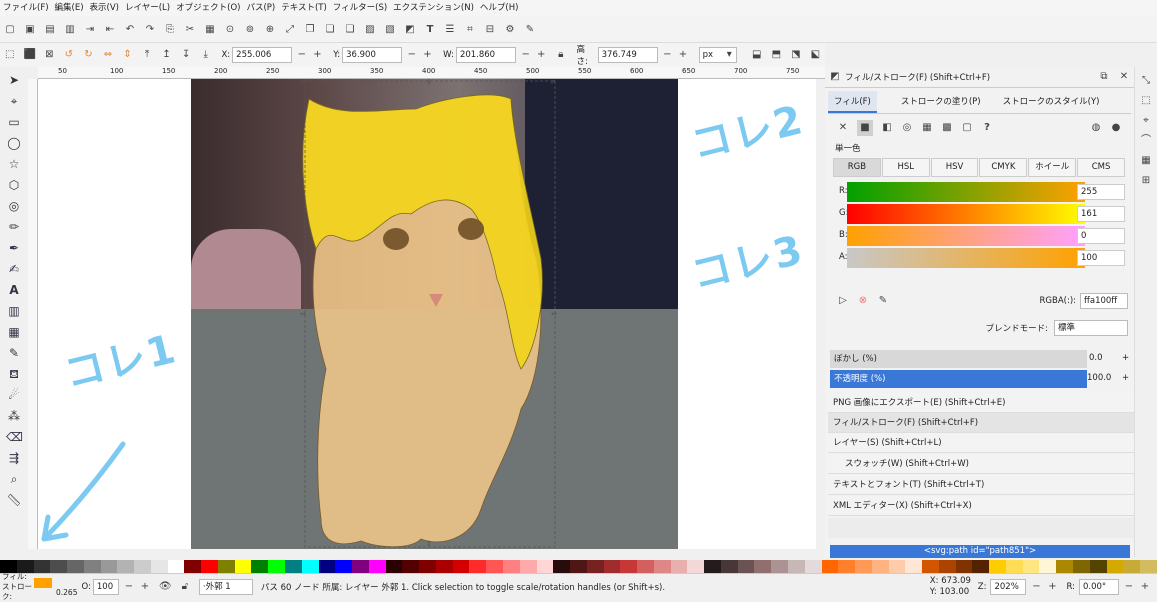  I want to click on mode-hsv: HSV, so click(954, 167).